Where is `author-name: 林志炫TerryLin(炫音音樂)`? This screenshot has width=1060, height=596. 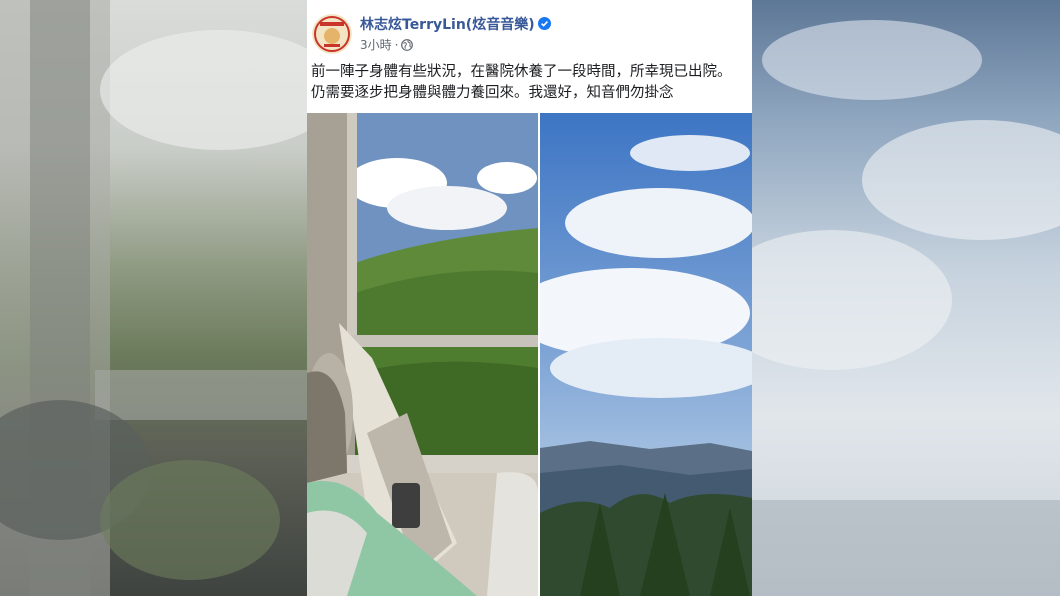
author-name: 林志炫TerryLin(炫音音樂) is located at coordinates (455, 24).